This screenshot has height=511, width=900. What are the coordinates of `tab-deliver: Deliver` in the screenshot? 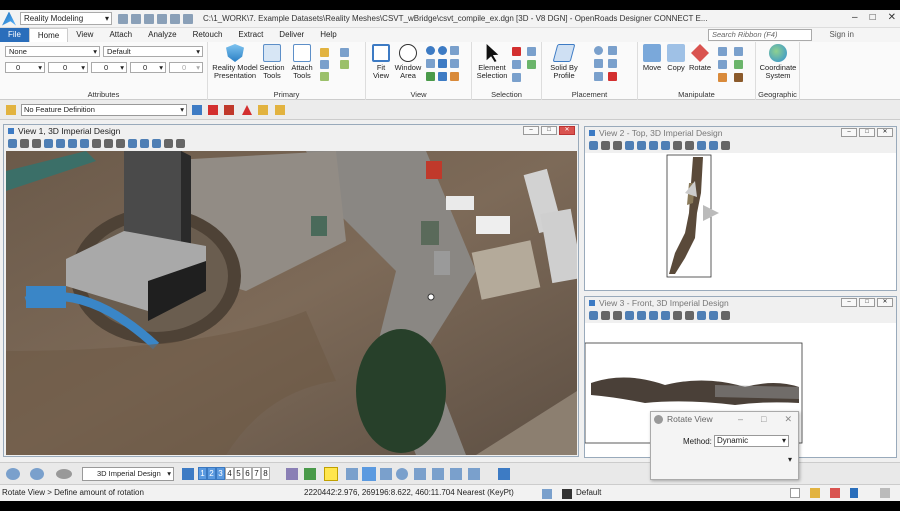 It's located at (291, 35).